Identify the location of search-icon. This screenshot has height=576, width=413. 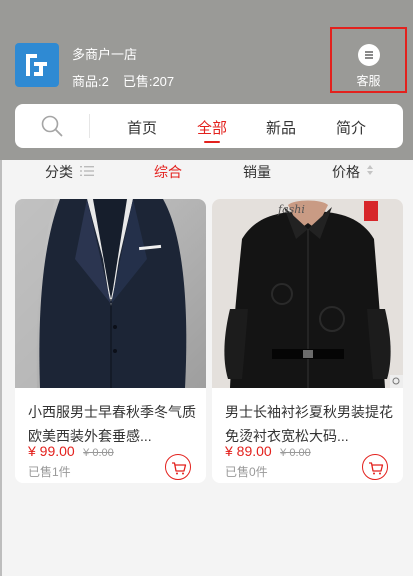
(52, 126).